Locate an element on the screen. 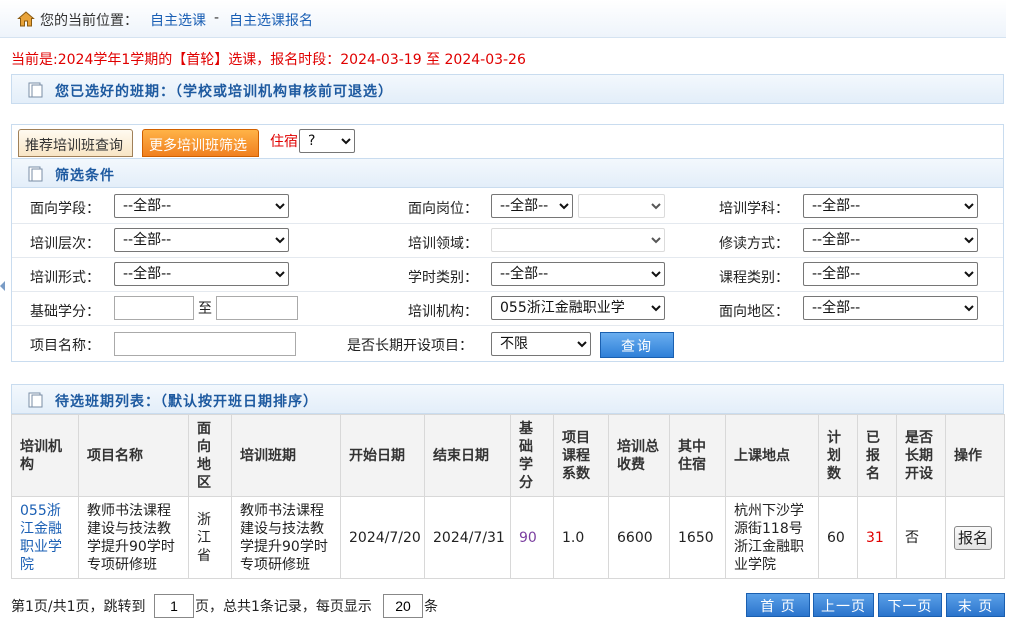 The height and width of the screenshot is (625, 1010). cell-region: 浙江省 is located at coordinates (210, 537).